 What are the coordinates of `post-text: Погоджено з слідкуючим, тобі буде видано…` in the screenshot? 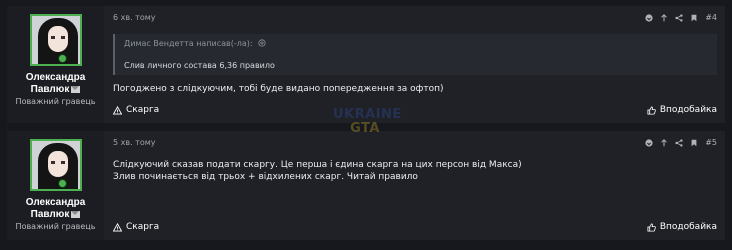 It's located at (278, 89).